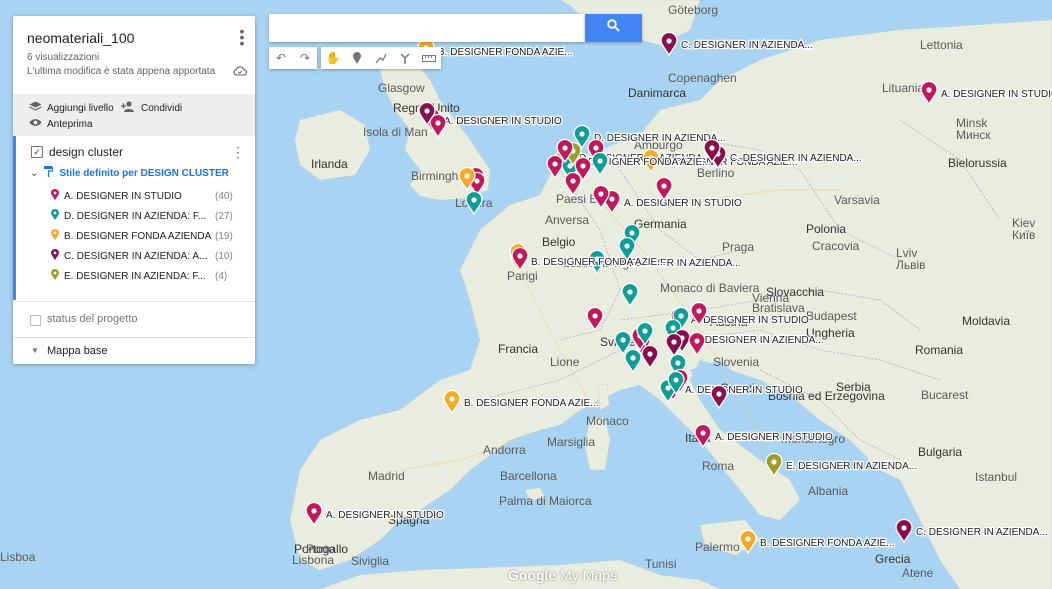  What do you see at coordinates (70, 124) in the screenshot?
I see `preview-label: Anteprima` at bounding box center [70, 124].